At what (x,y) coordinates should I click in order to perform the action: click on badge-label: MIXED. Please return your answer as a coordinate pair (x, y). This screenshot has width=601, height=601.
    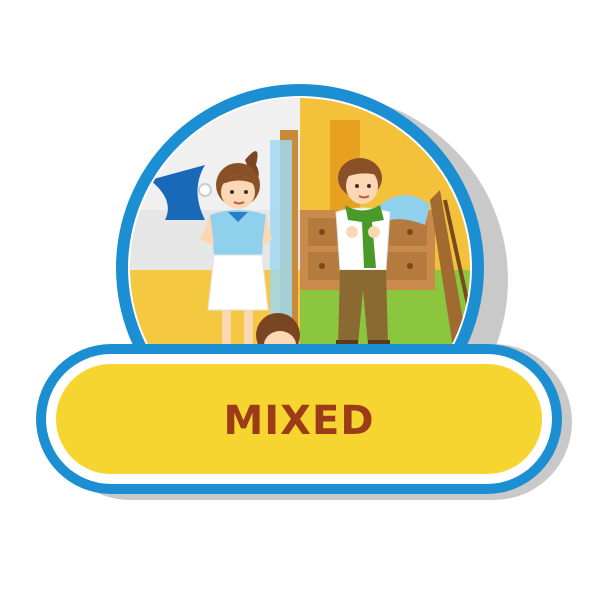
    Looking at the image, I should click on (298, 421).